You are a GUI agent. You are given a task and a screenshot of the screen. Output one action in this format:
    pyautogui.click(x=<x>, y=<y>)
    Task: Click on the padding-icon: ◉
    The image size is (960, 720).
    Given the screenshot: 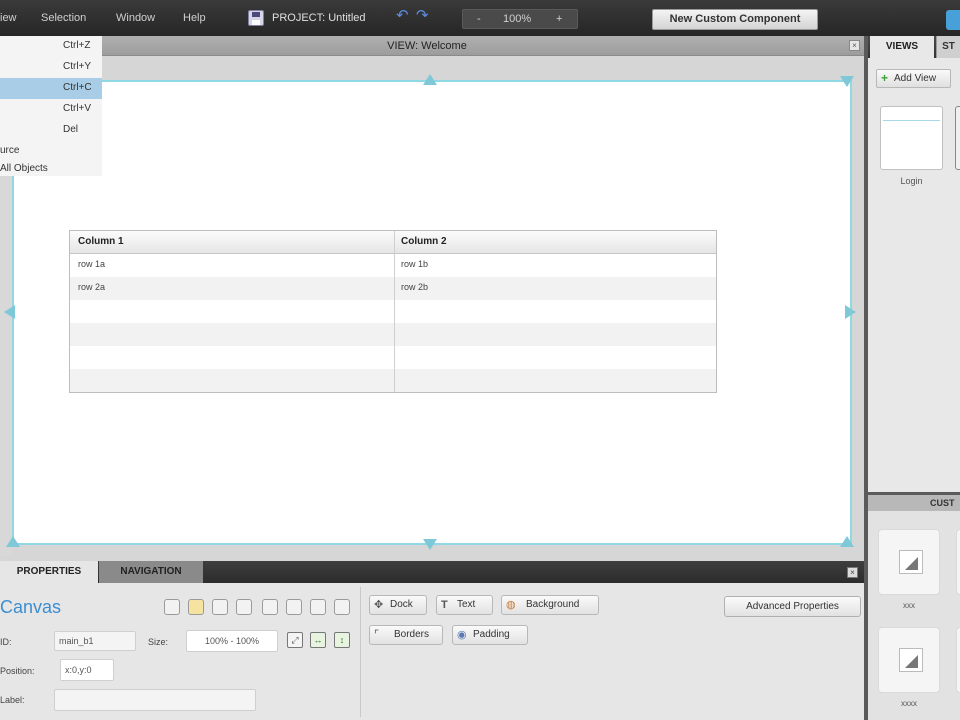 What is the action you would take?
    pyautogui.click(x=462, y=635)
    